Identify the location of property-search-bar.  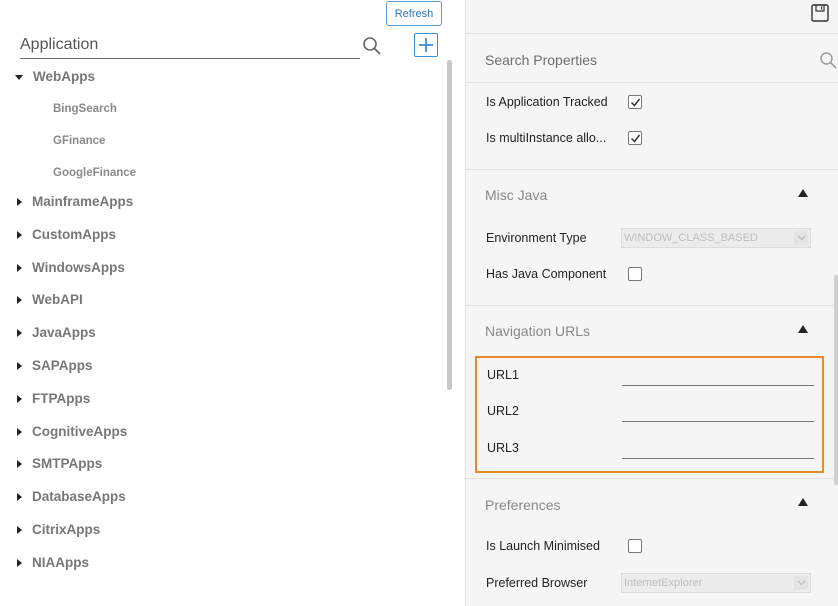
(652, 58).